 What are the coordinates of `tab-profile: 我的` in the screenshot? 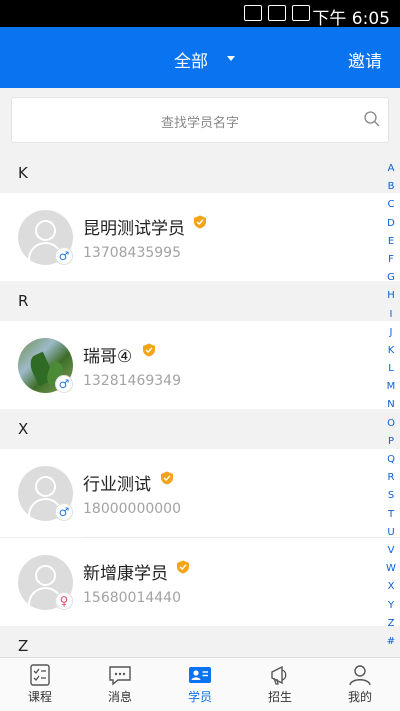 It's located at (360, 684).